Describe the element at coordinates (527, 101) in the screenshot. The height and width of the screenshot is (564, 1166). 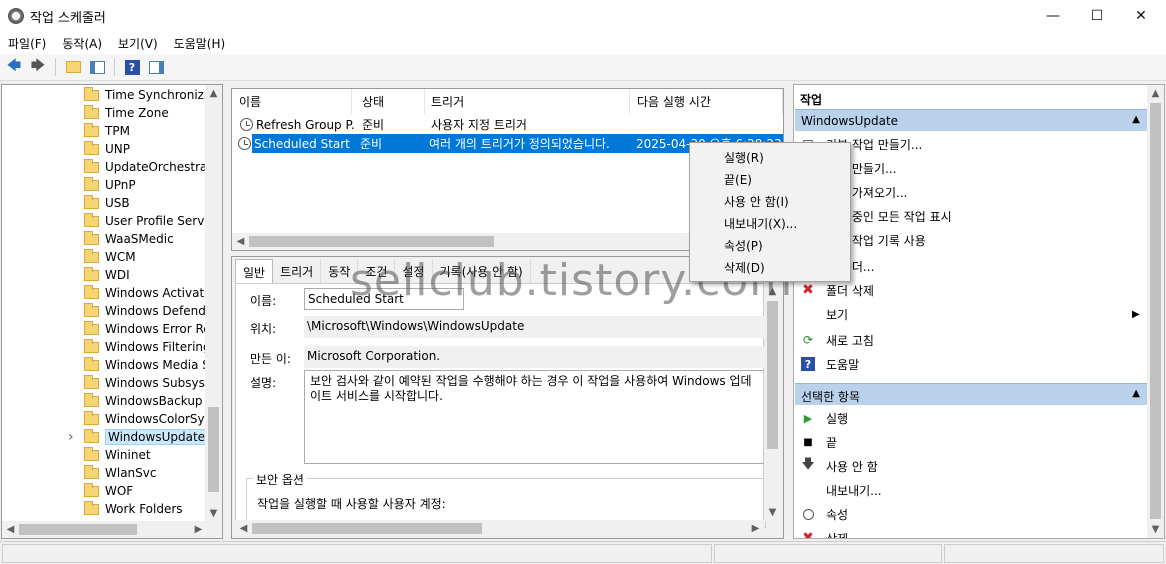
I see `column-header-trigger: 트리거` at that location.